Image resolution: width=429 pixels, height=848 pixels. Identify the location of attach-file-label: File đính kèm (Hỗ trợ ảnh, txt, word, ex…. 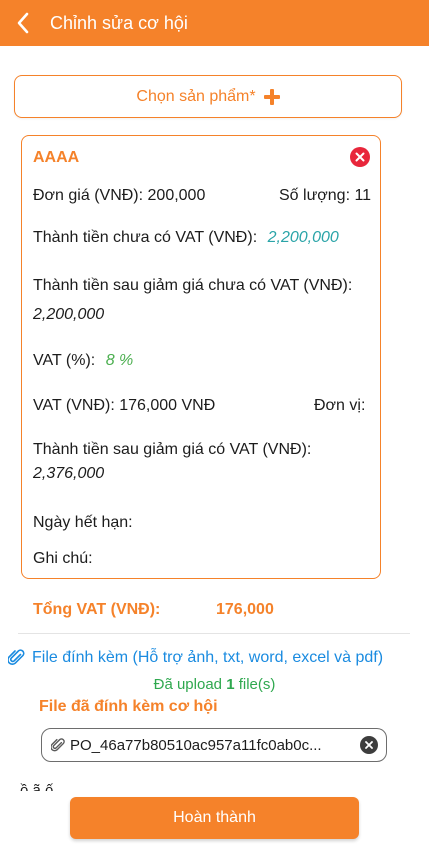
(208, 657).